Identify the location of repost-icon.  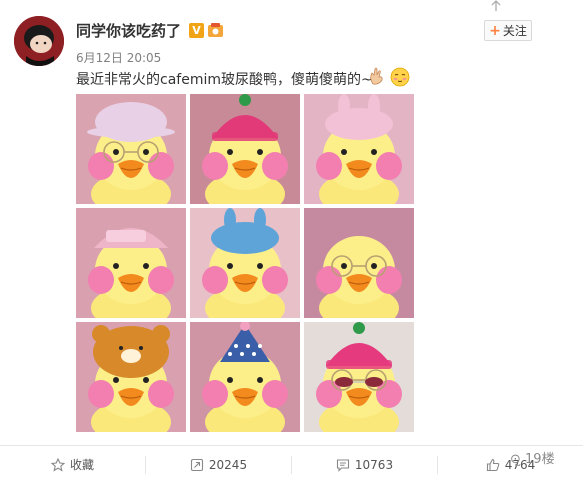
(196, 464).